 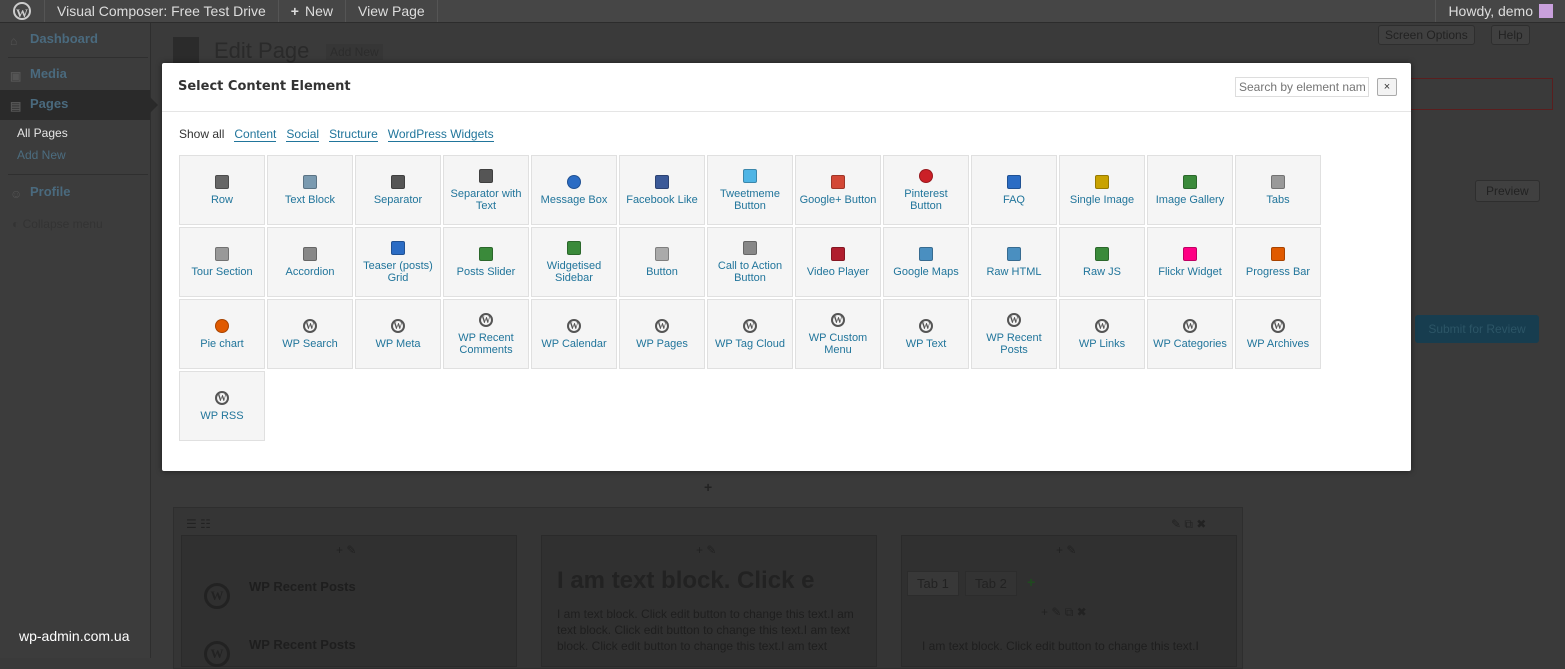 What do you see at coordinates (1102, 334) in the screenshot?
I see `element-tile: W WP Links` at bounding box center [1102, 334].